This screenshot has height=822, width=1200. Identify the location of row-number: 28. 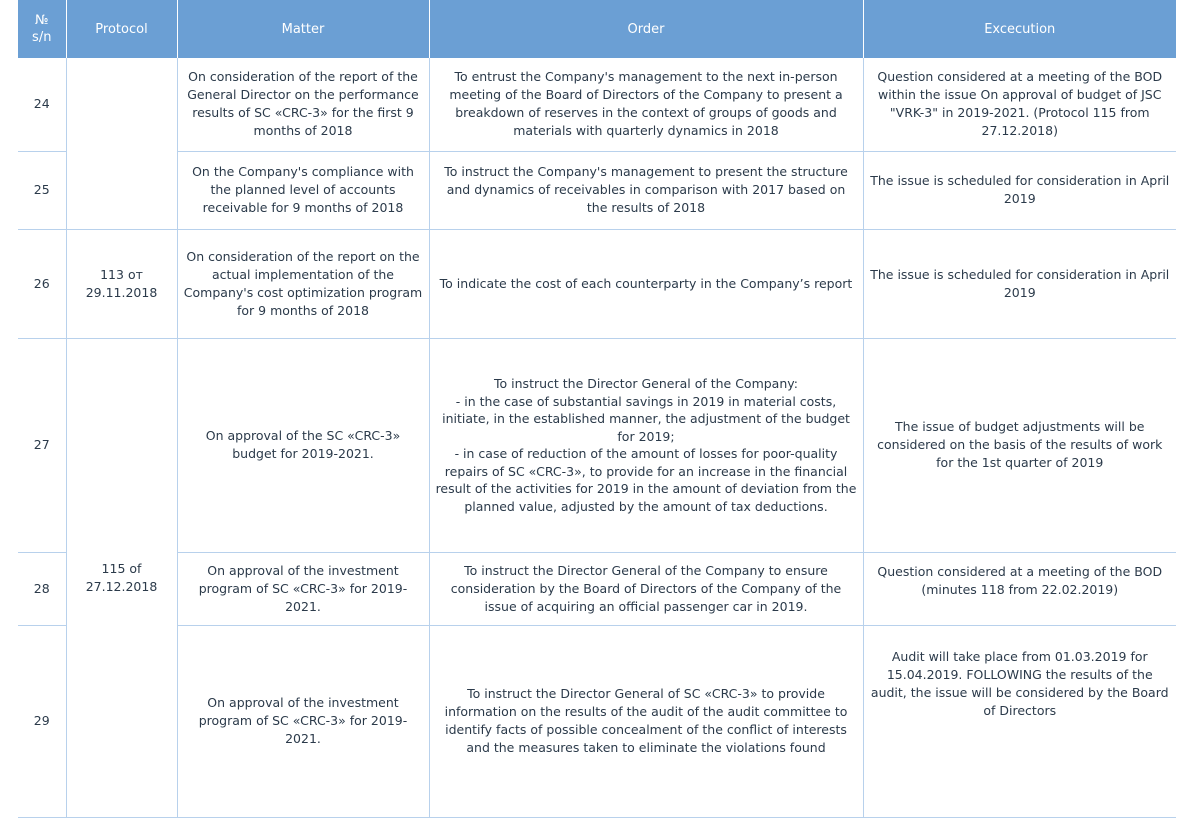
(42, 589).